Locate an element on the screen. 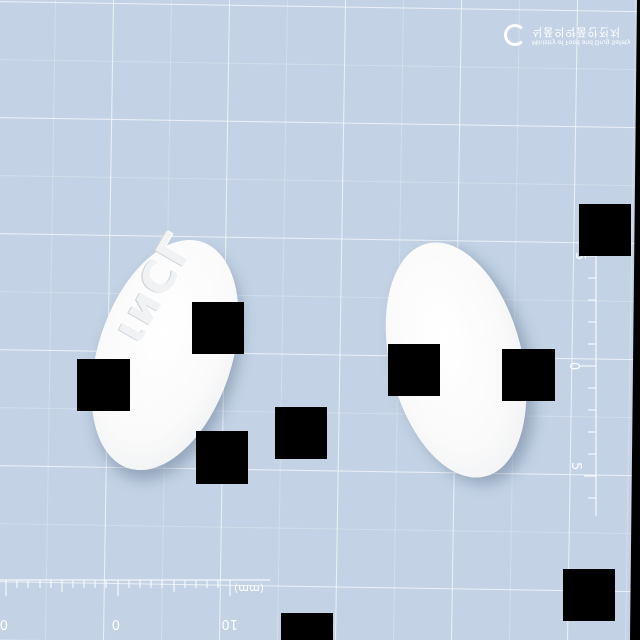  logo-mark-icon is located at coordinates (515, 35).